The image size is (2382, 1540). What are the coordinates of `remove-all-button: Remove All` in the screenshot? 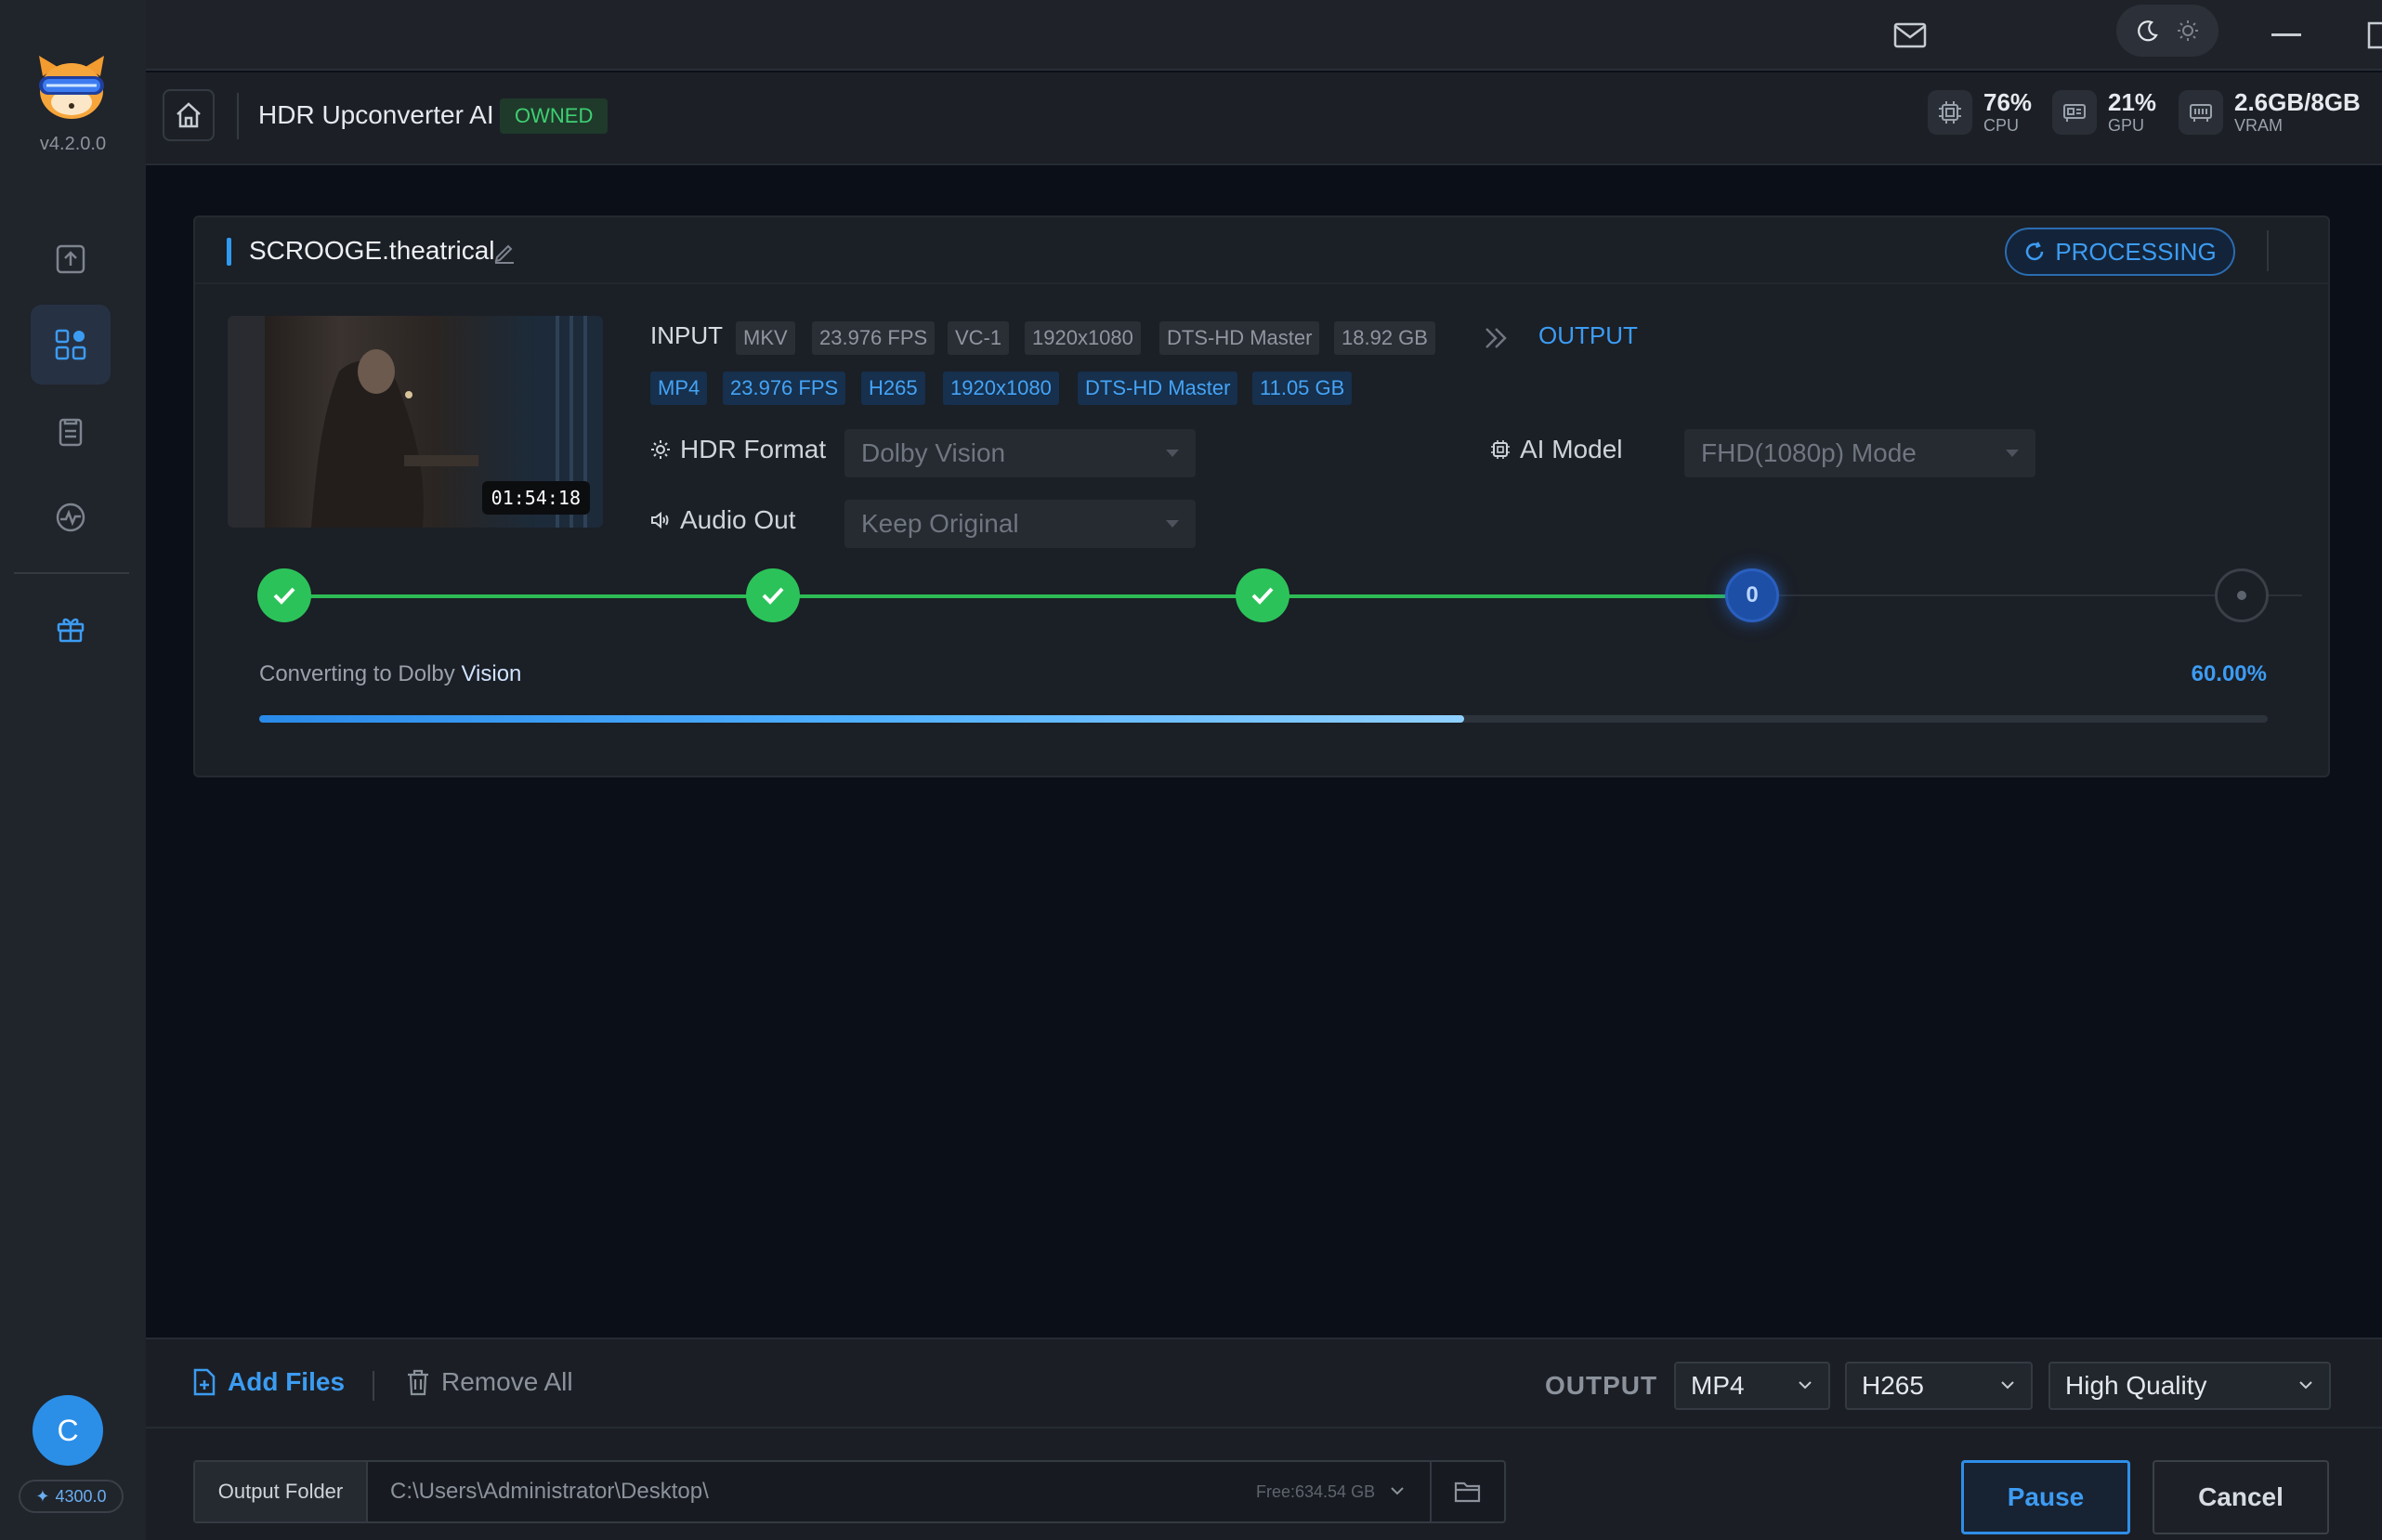 It's located at (489, 1382).